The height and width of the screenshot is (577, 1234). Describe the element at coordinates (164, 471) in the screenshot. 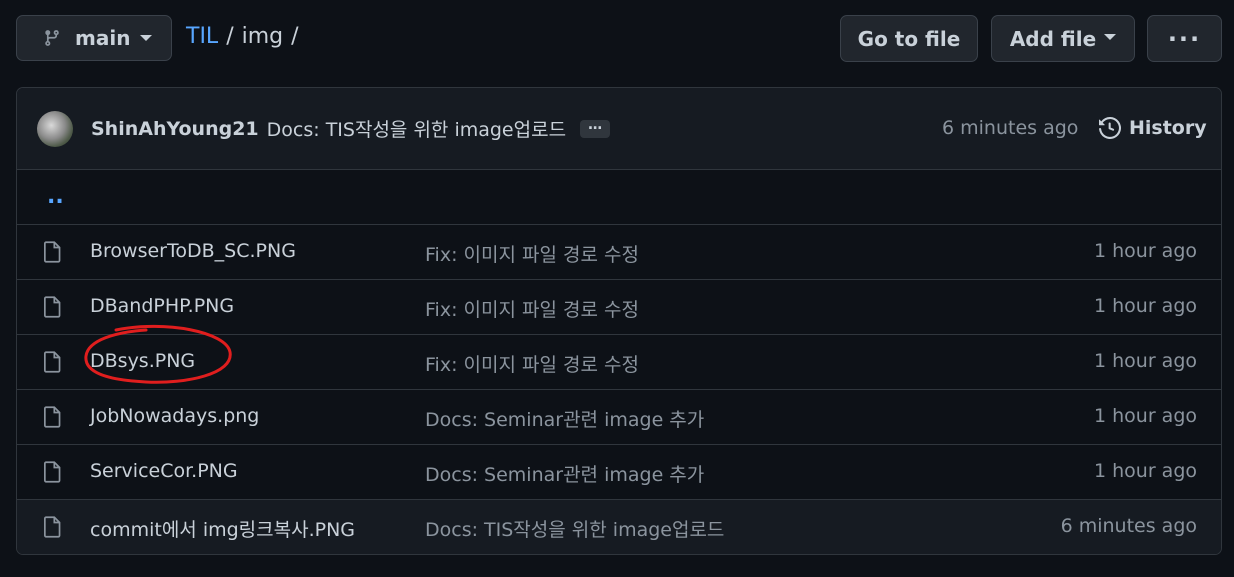

I see `file-name-link: ServiceCor.PNG` at that location.